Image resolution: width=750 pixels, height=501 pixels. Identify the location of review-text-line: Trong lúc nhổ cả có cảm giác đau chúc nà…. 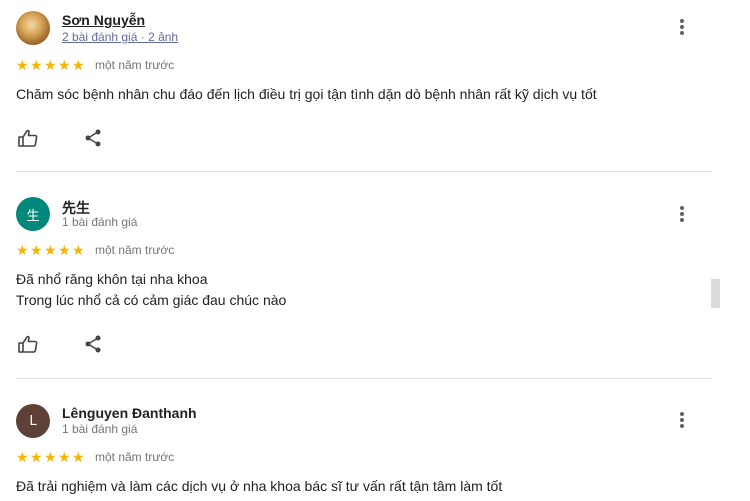
(151, 300).